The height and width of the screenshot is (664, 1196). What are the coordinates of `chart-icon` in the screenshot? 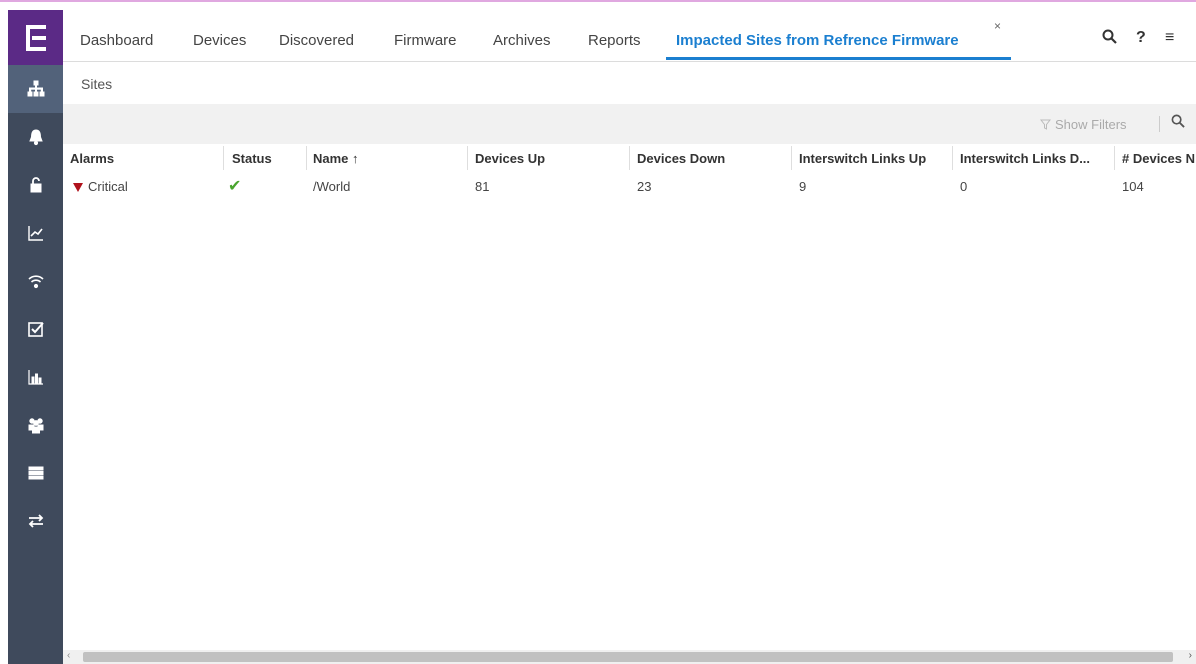 It's located at (35, 233).